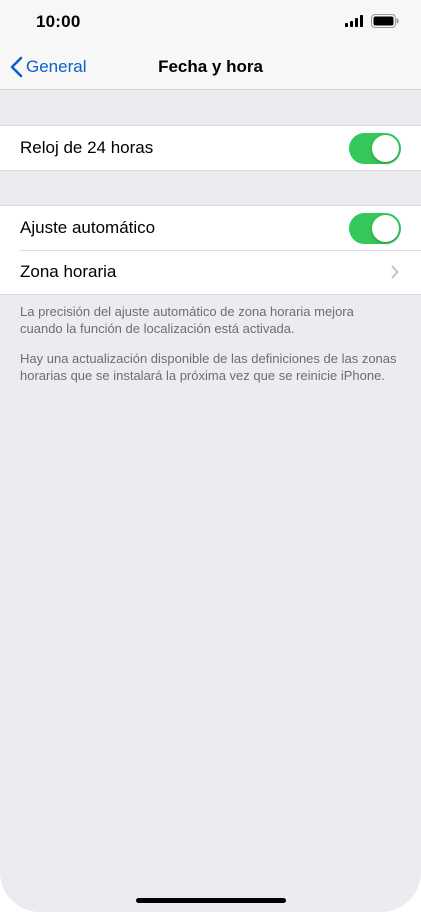 The image size is (421, 912). I want to click on clock-24h-label: Reloj de 24 horas, so click(87, 147).